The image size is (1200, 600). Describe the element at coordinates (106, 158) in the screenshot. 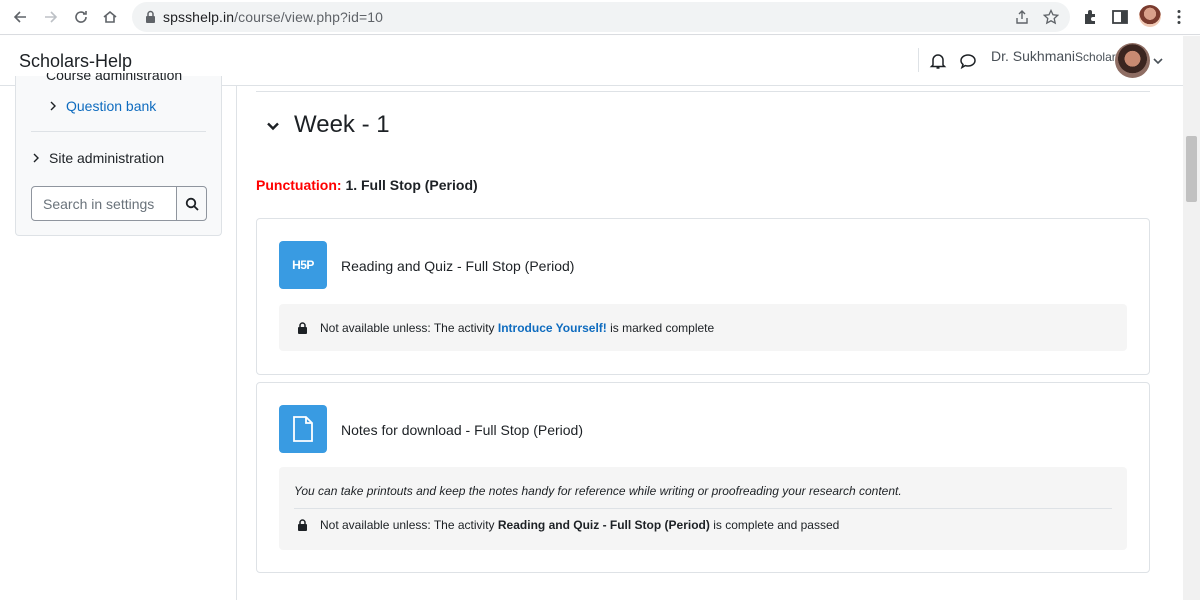

I see `site-administration-label: Site administration` at that location.